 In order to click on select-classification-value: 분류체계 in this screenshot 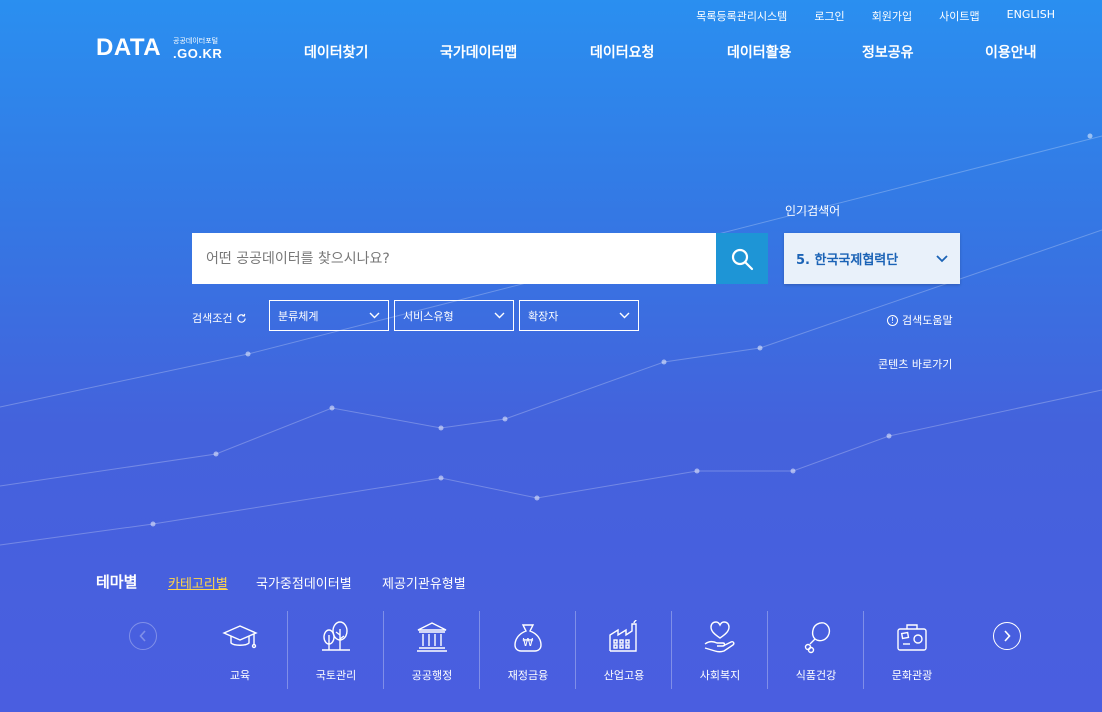, I will do `click(298, 316)`.